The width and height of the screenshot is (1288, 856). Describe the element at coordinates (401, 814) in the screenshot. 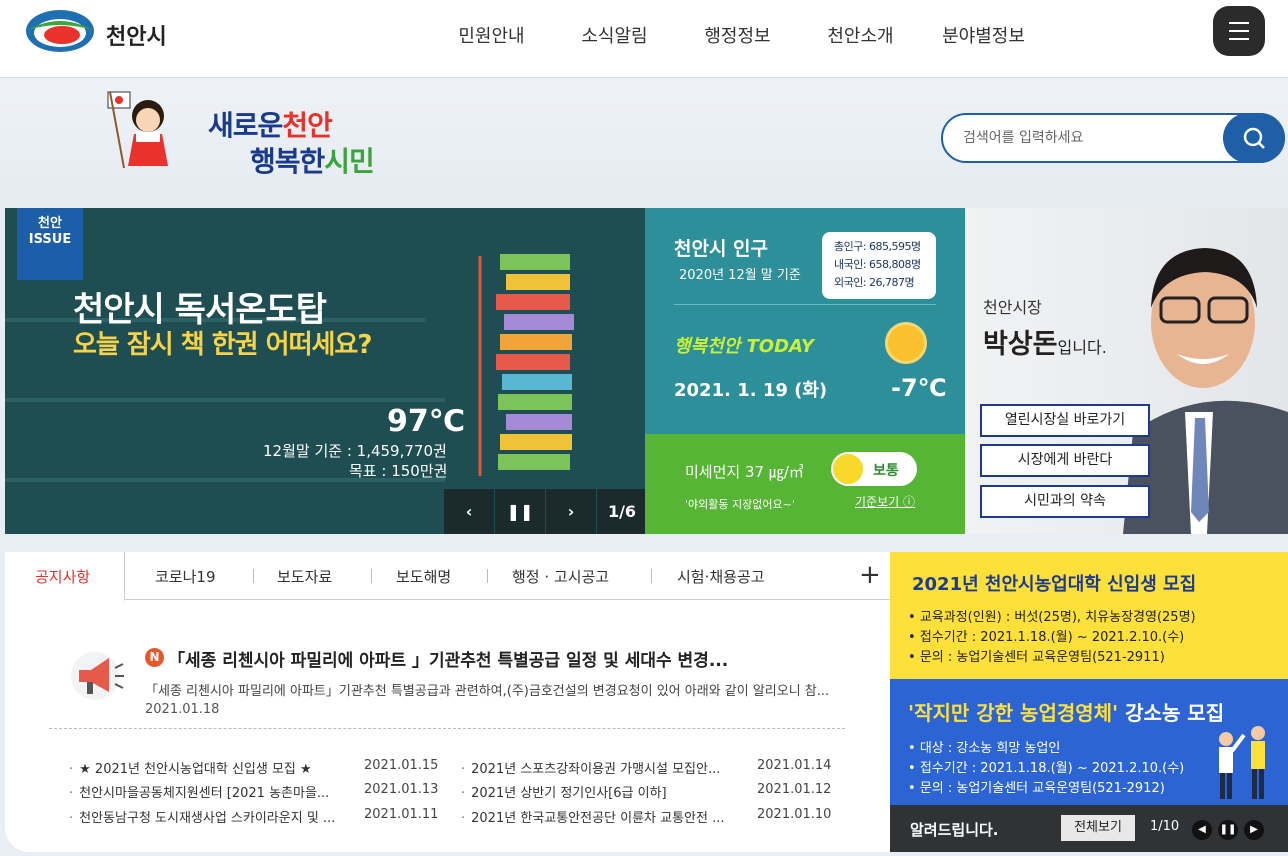

I see `list-item-date: 2021.01.11` at that location.